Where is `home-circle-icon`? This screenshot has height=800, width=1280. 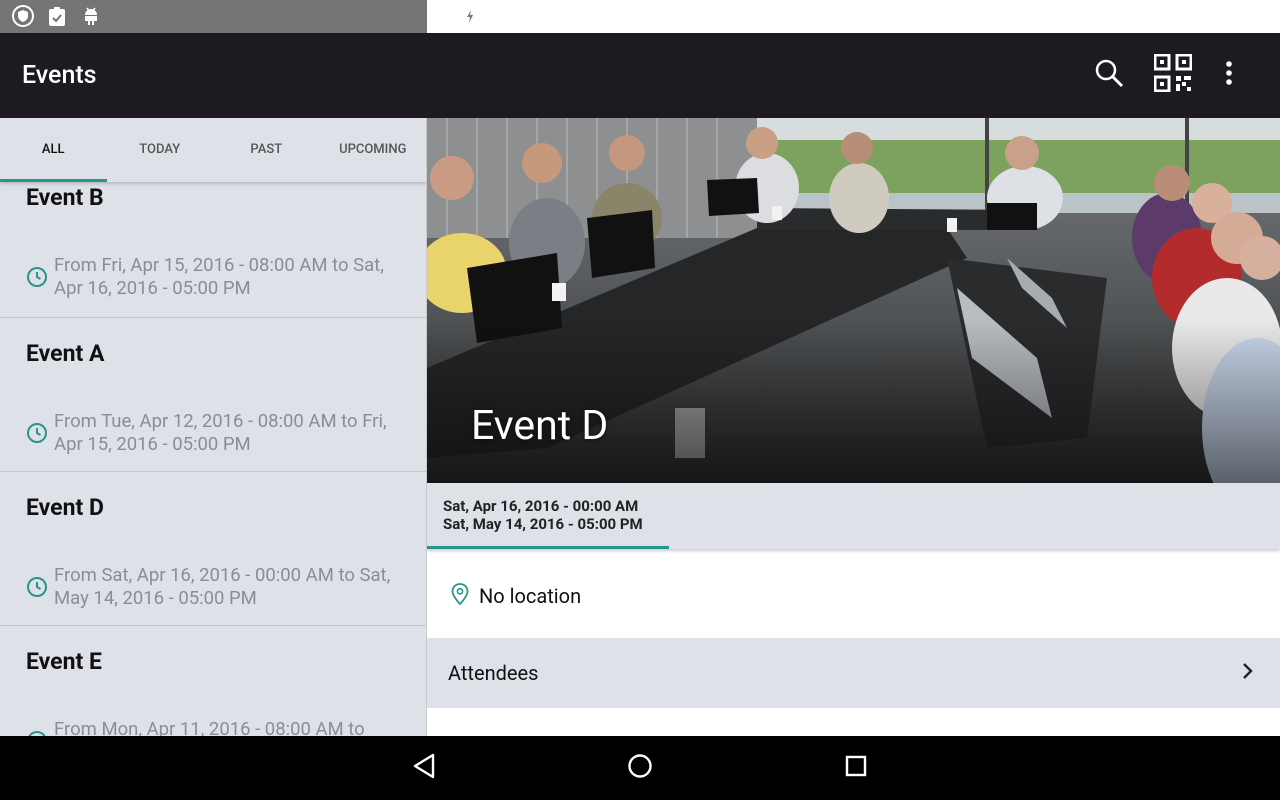
home-circle-icon is located at coordinates (640, 768).